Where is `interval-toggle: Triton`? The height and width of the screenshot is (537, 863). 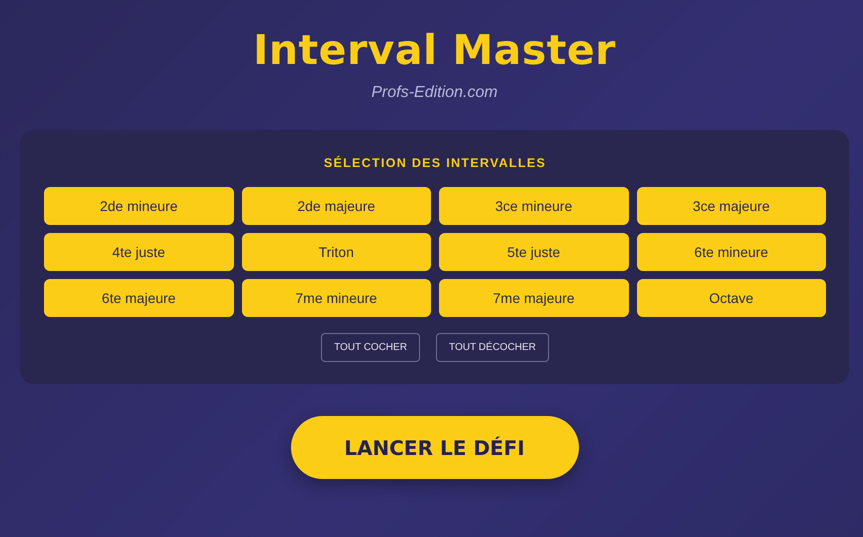
interval-toggle: Triton is located at coordinates (336, 252).